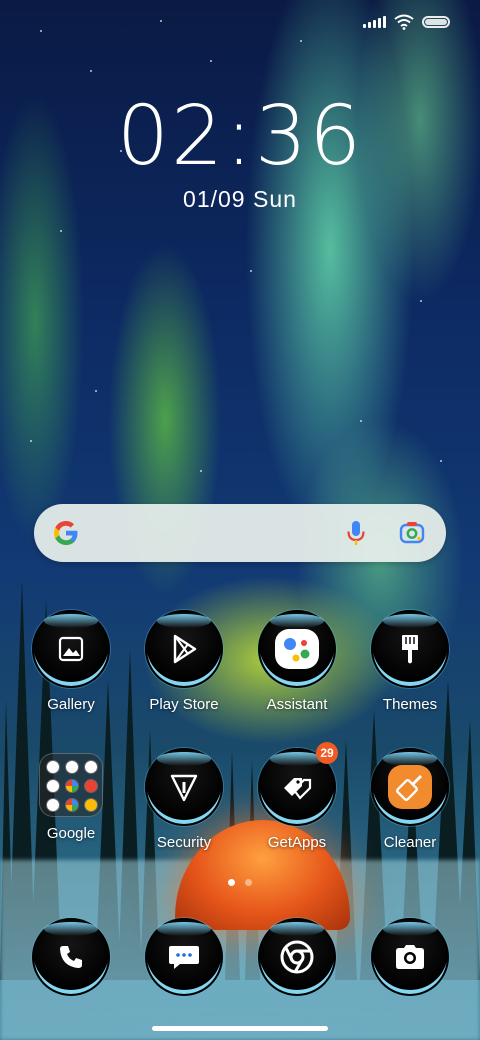 The width and height of the screenshot is (480, 1040). I want to click on app-themes: Themes, so click(410, 661).